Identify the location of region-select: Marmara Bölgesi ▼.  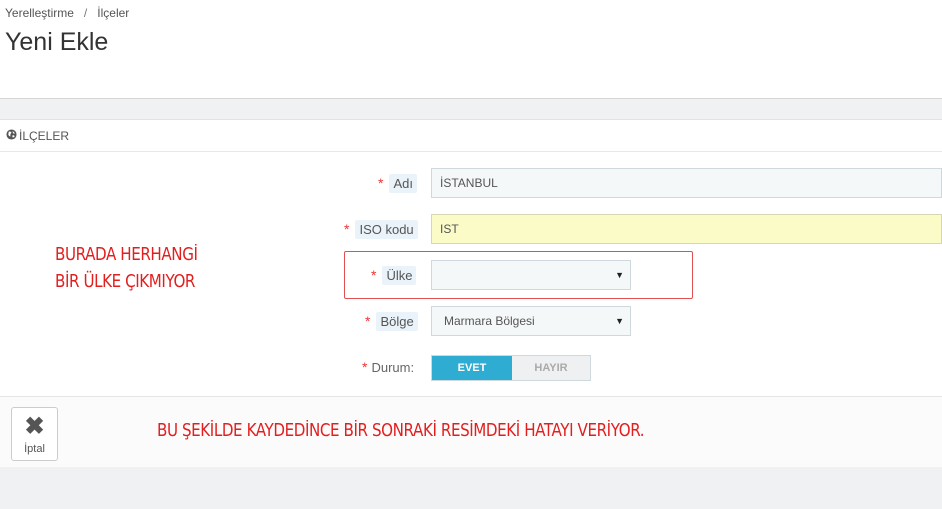
(531, 321).